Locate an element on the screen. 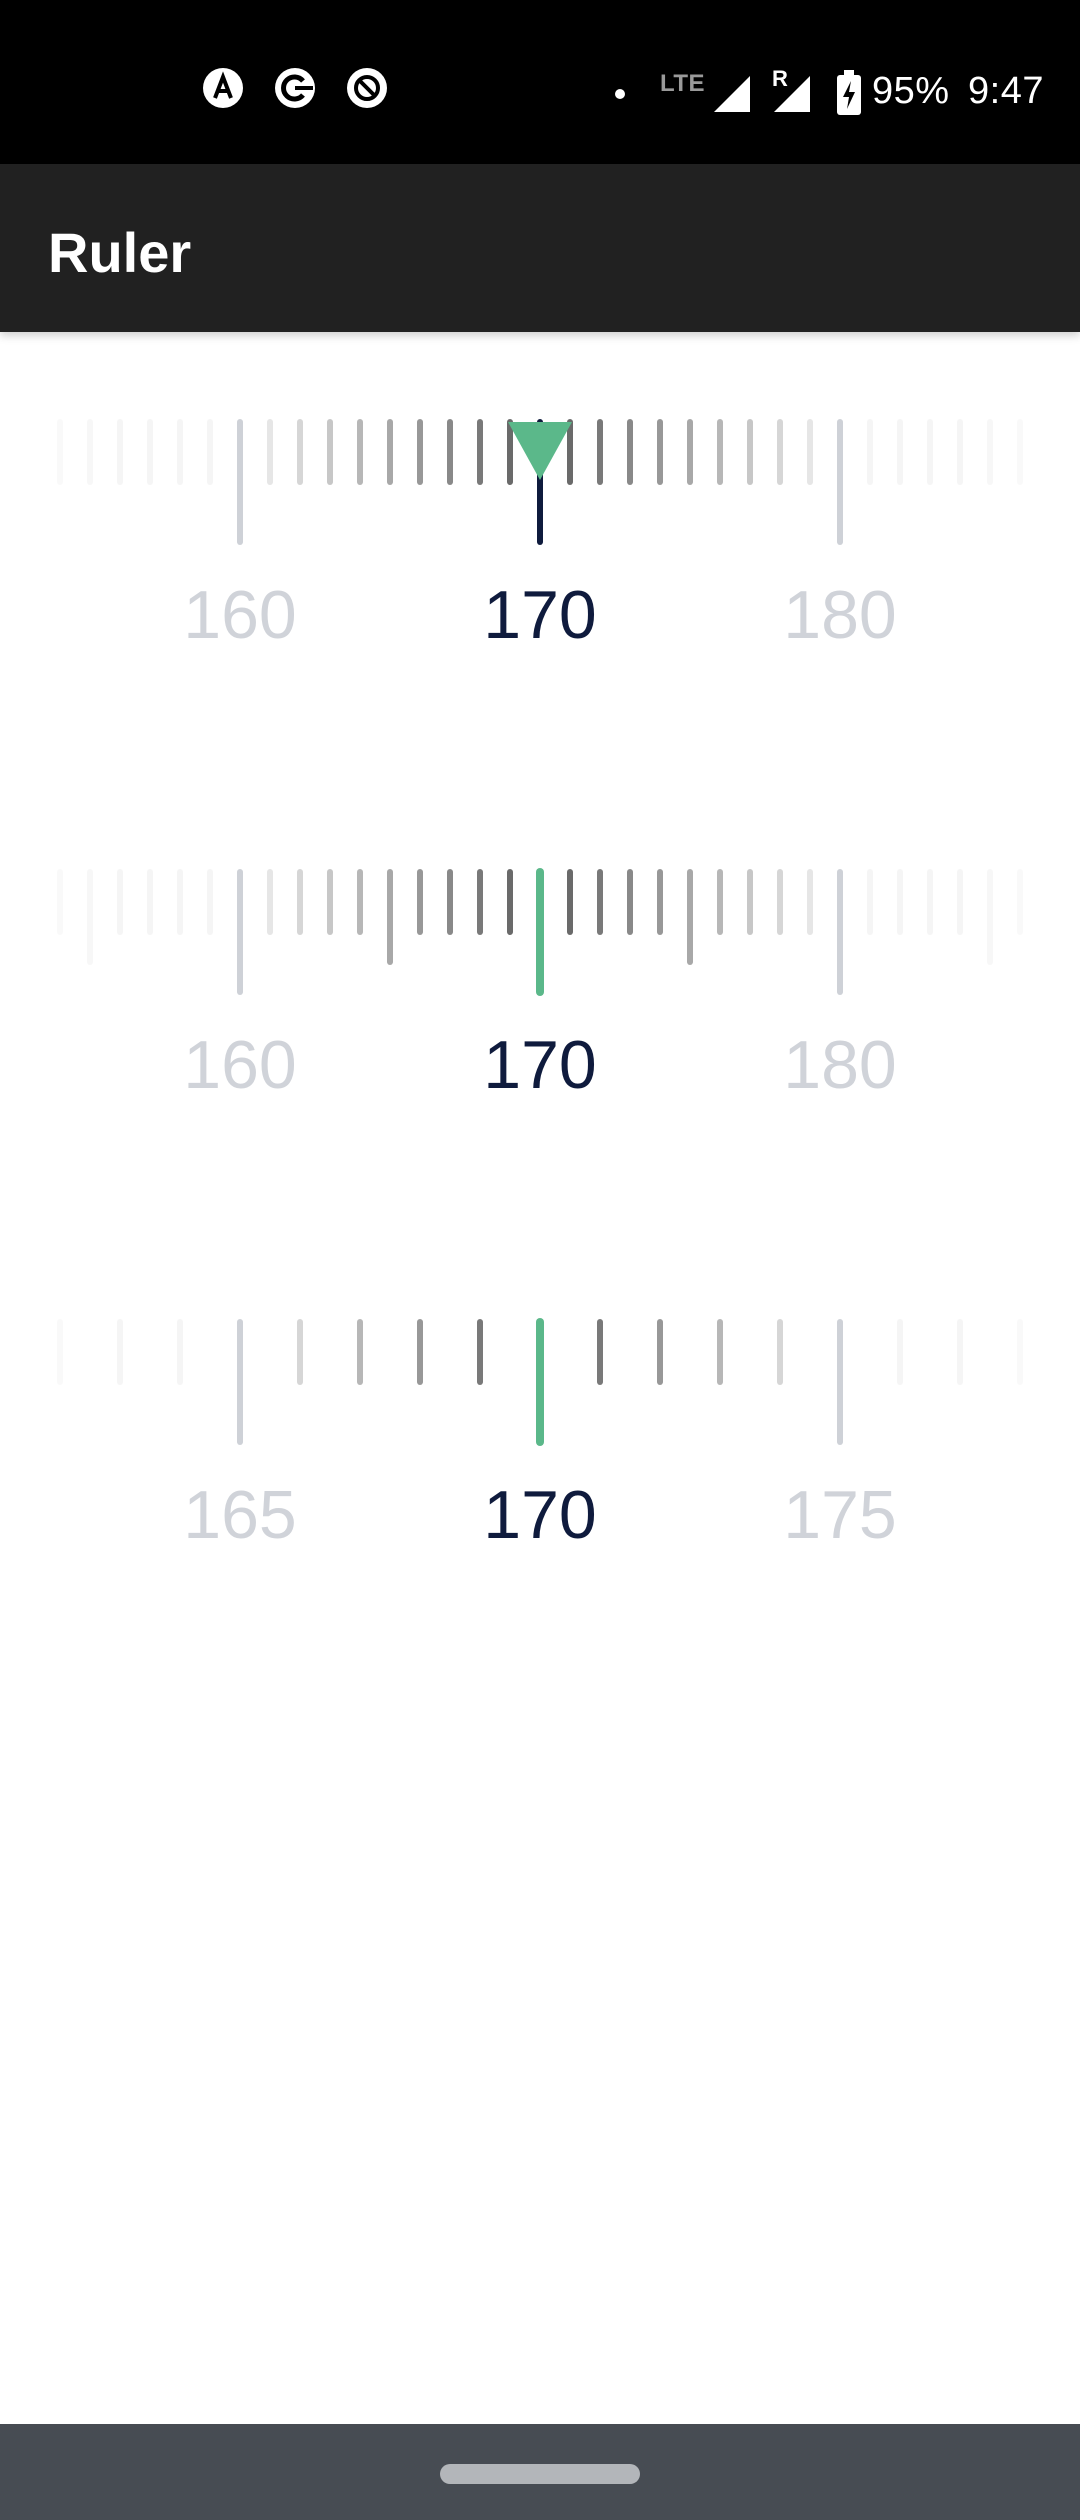 This screenshot has width=1080, height=2520. battery-charging-icon is located at coordinates (849, 92).